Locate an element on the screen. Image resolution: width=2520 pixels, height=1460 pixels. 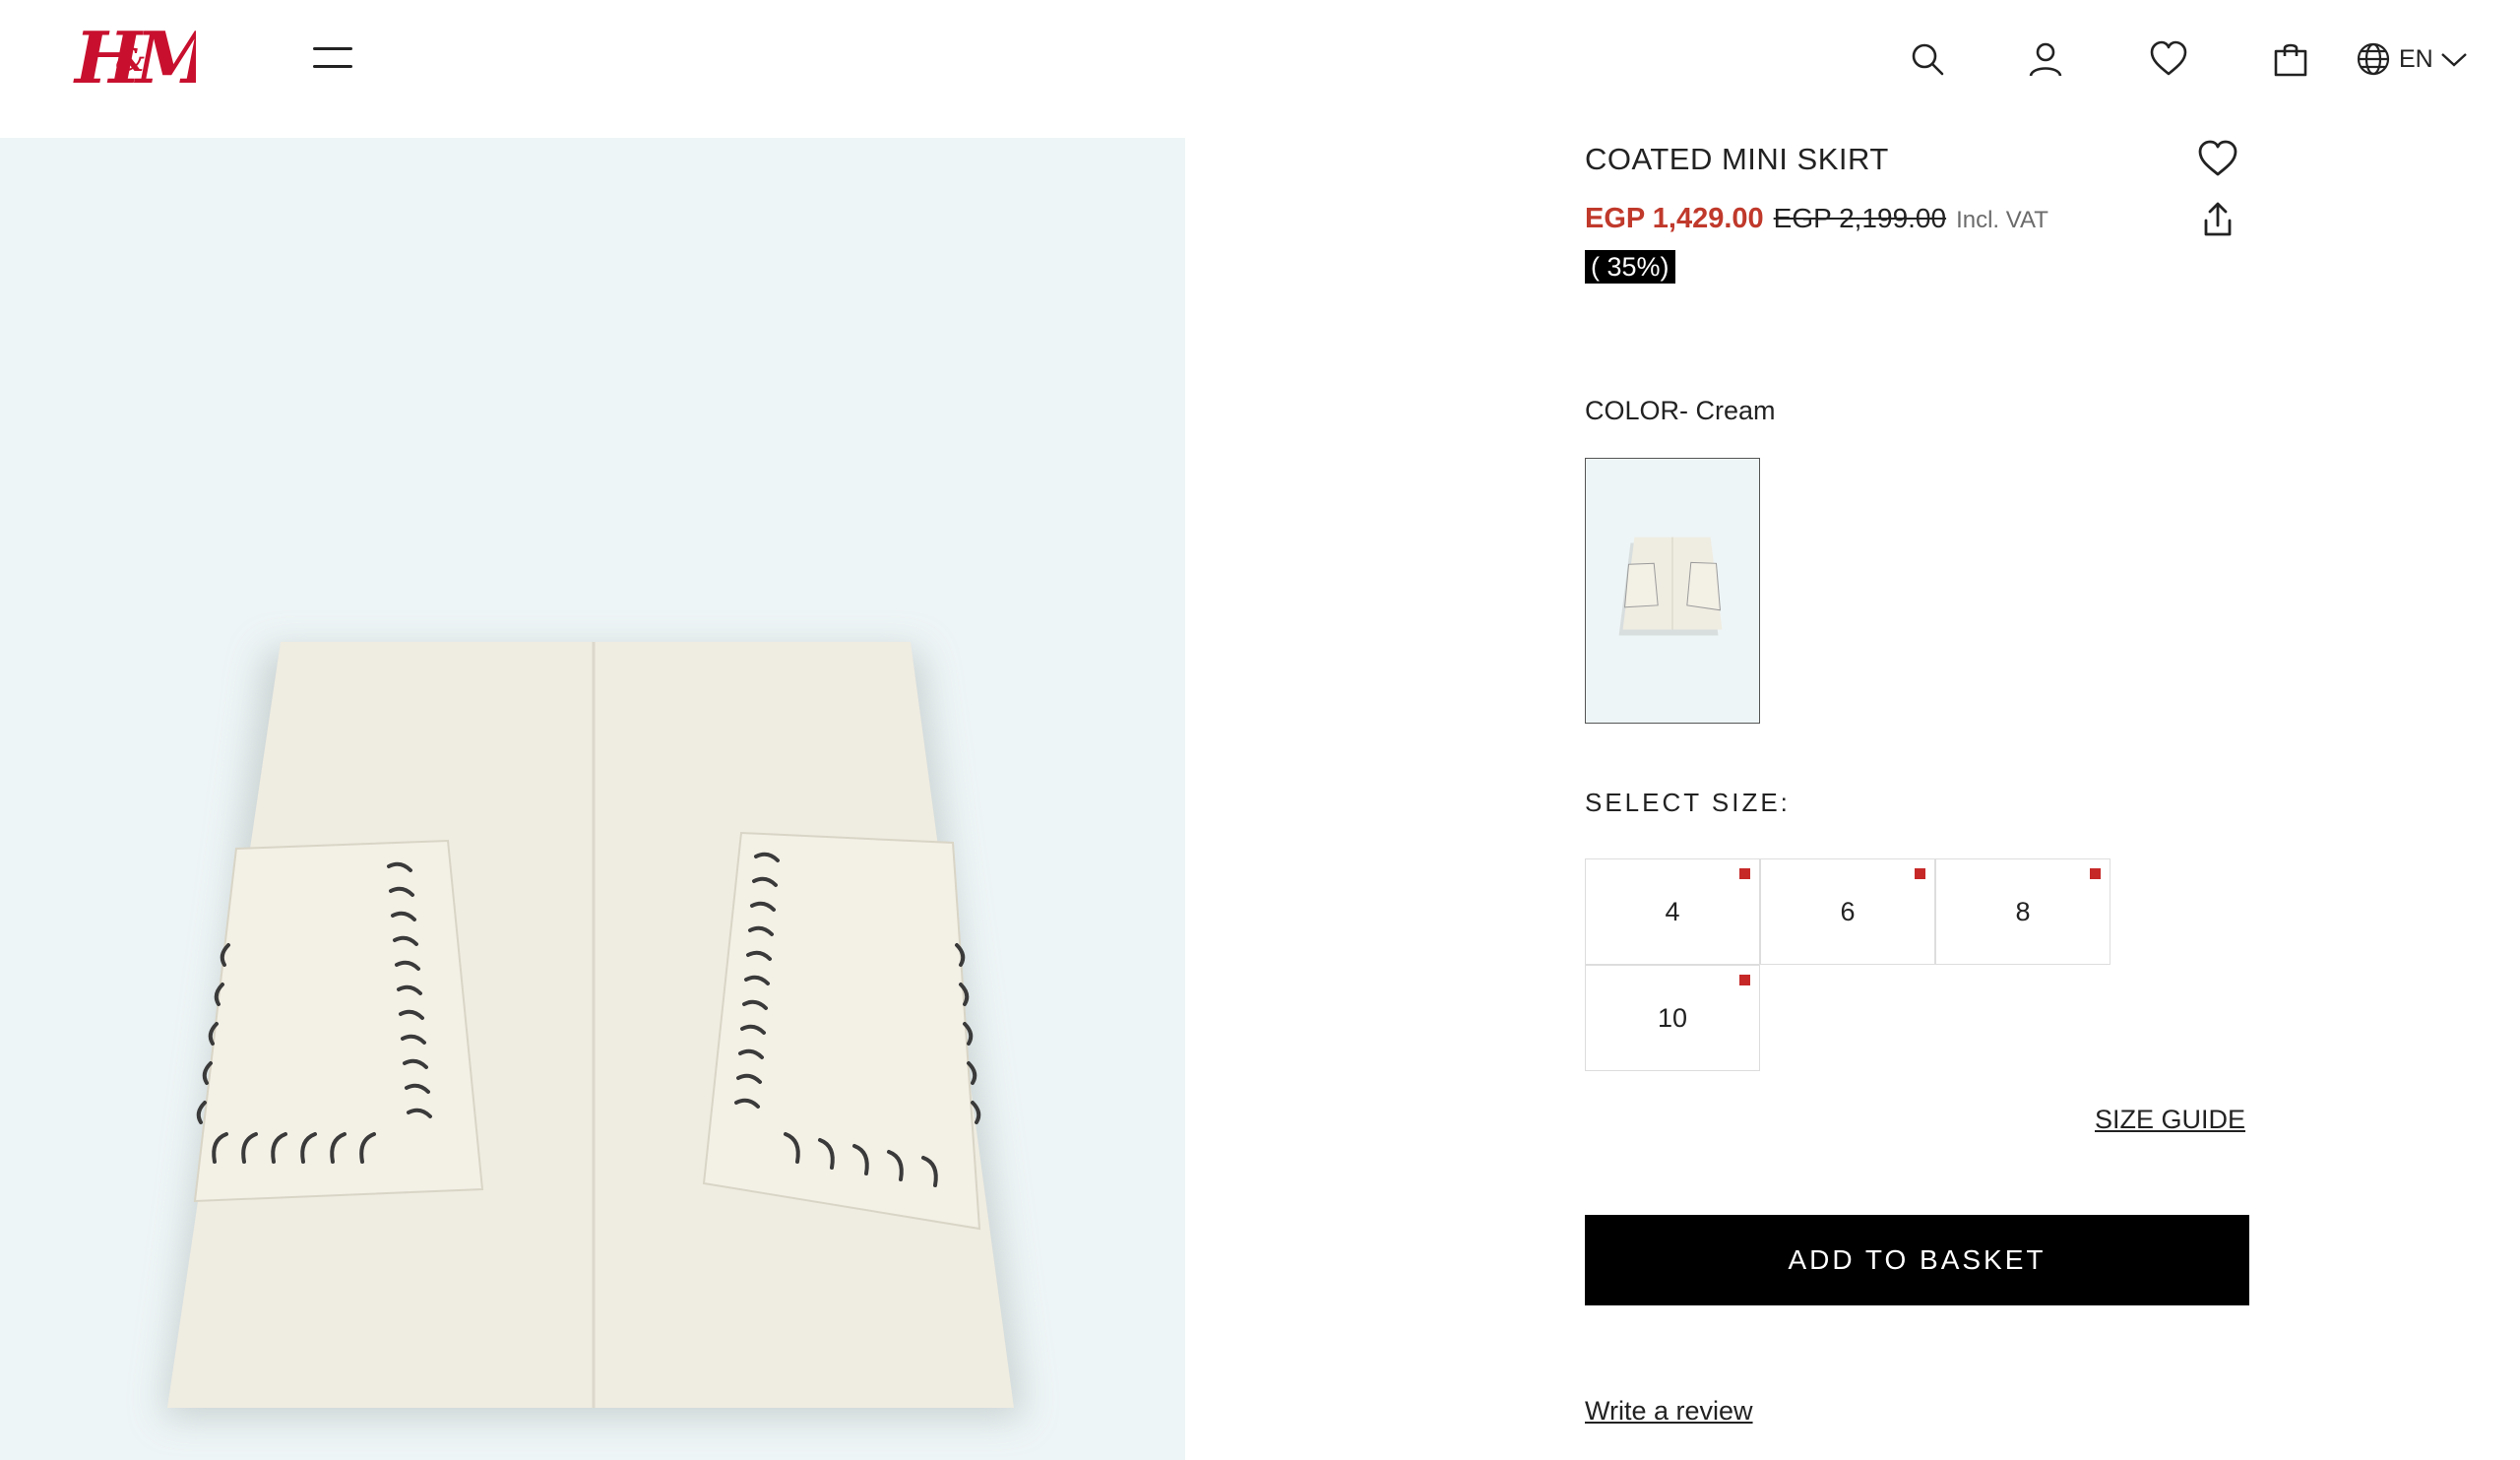
language-selector: EN is located at coordinates (2412, 59).